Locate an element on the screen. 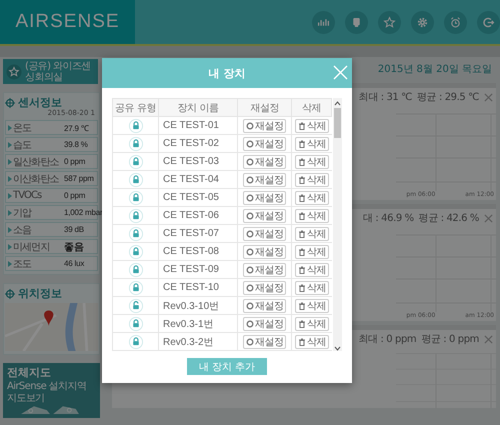  sensor-label: 미세먼지 is located at coordinates (31, 247).